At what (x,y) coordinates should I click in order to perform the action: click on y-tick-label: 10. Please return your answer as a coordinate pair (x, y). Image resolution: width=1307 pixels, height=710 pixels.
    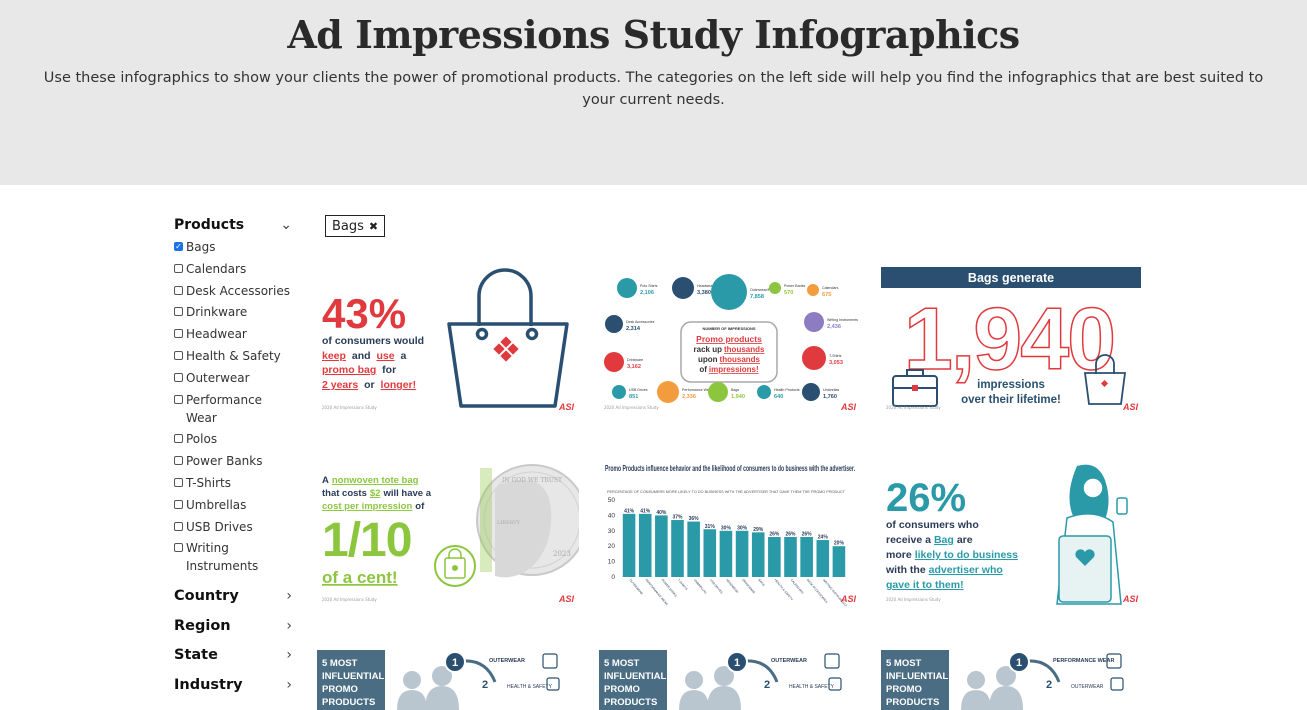
    Looking at the image, I should click on (612, 562).